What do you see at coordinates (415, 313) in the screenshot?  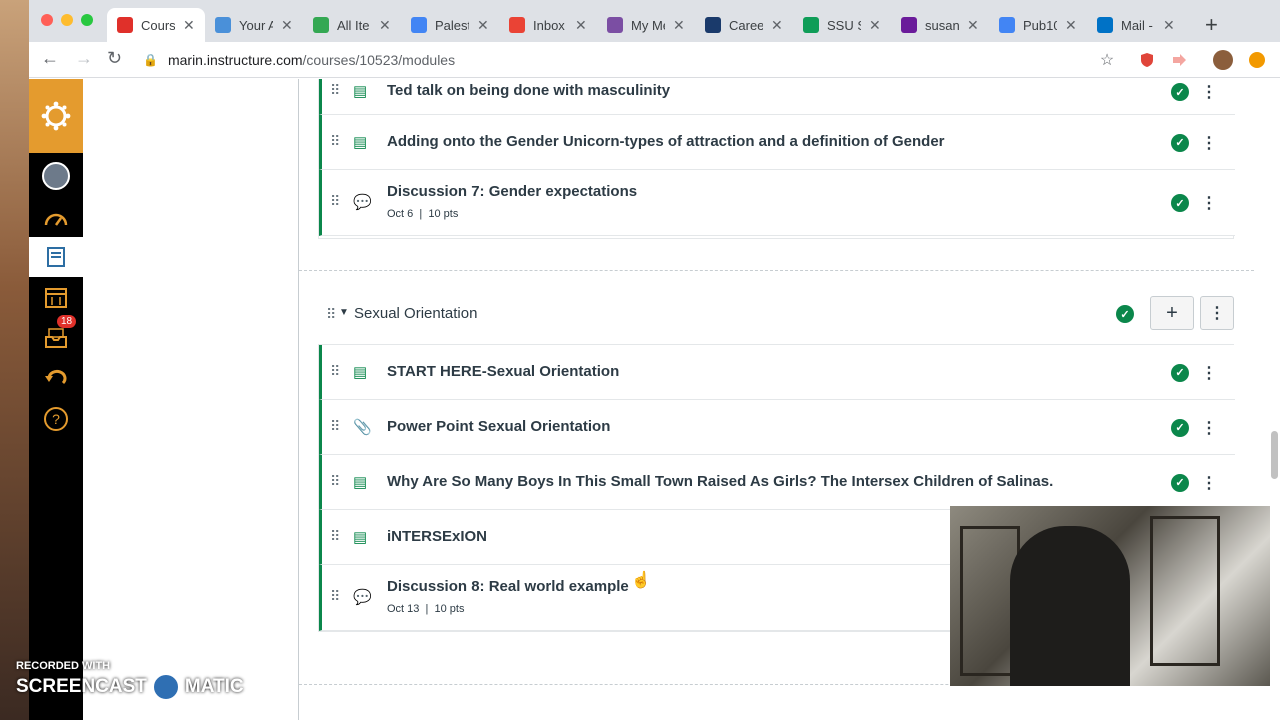 I see `module-title: Sexual Orientation` at bounding box center [415, 313].